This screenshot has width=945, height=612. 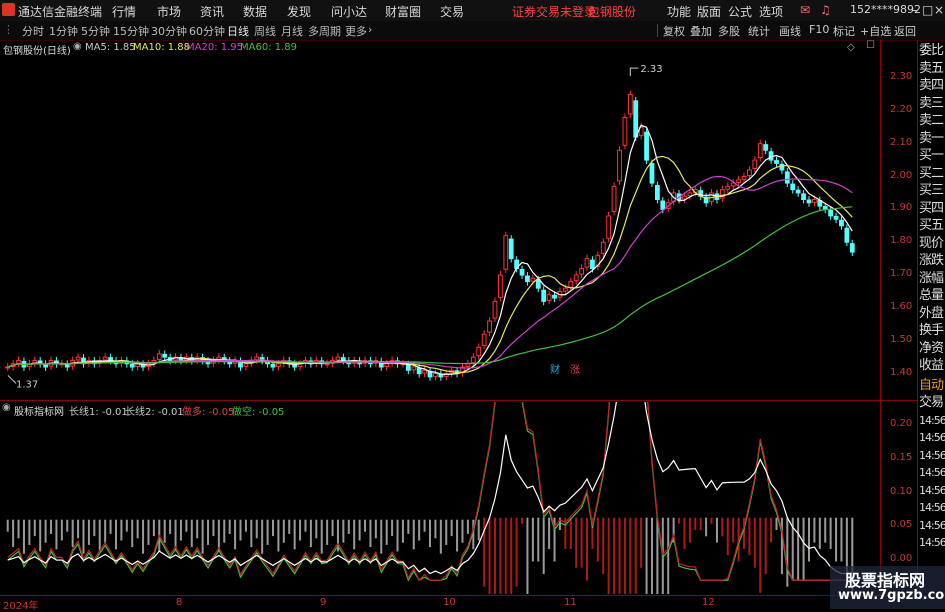 What do you see at coordinates (740, 11) in the screenshot?
I see `menu-item-formula: 公式` at bounding box center [740, 11].